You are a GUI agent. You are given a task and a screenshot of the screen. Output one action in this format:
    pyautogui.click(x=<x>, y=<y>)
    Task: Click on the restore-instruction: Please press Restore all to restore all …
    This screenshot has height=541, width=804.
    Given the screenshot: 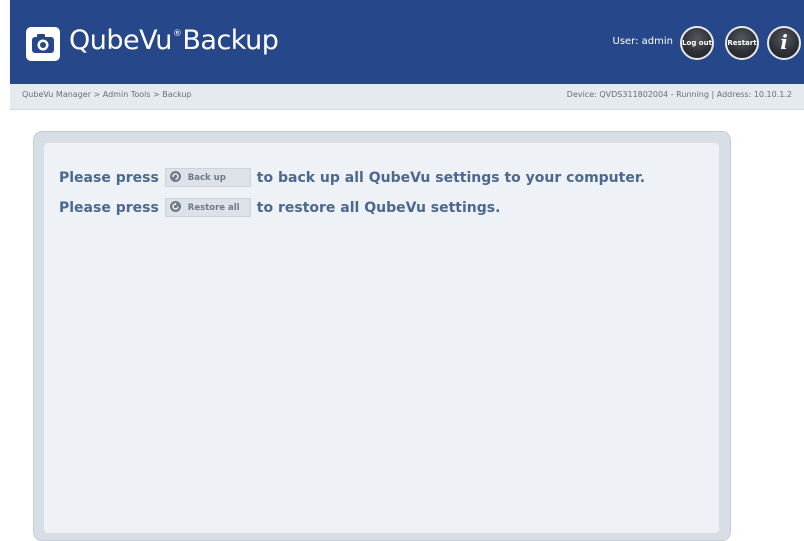 What is the action you would take?
    pyautogui.click(x=279, y=207)
    